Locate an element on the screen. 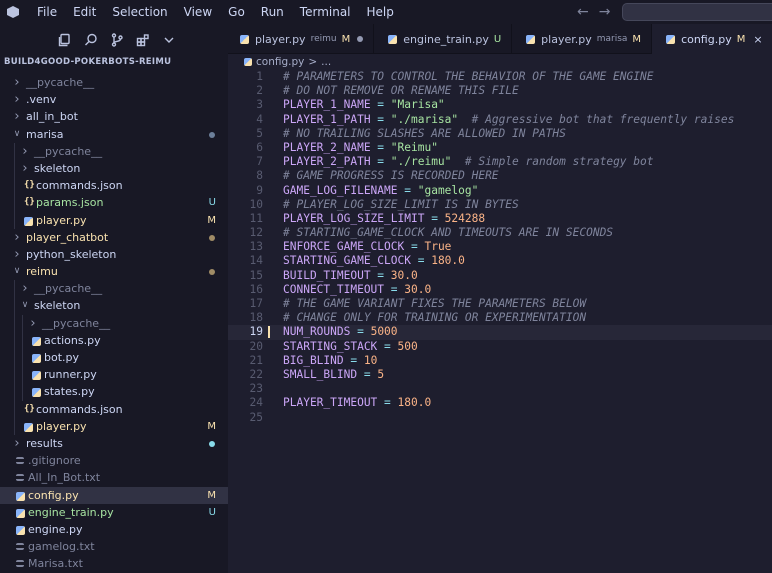 Image resolution: width=772 pixels, height=573 pixels. search-icon is located at coordinates (91, 40).